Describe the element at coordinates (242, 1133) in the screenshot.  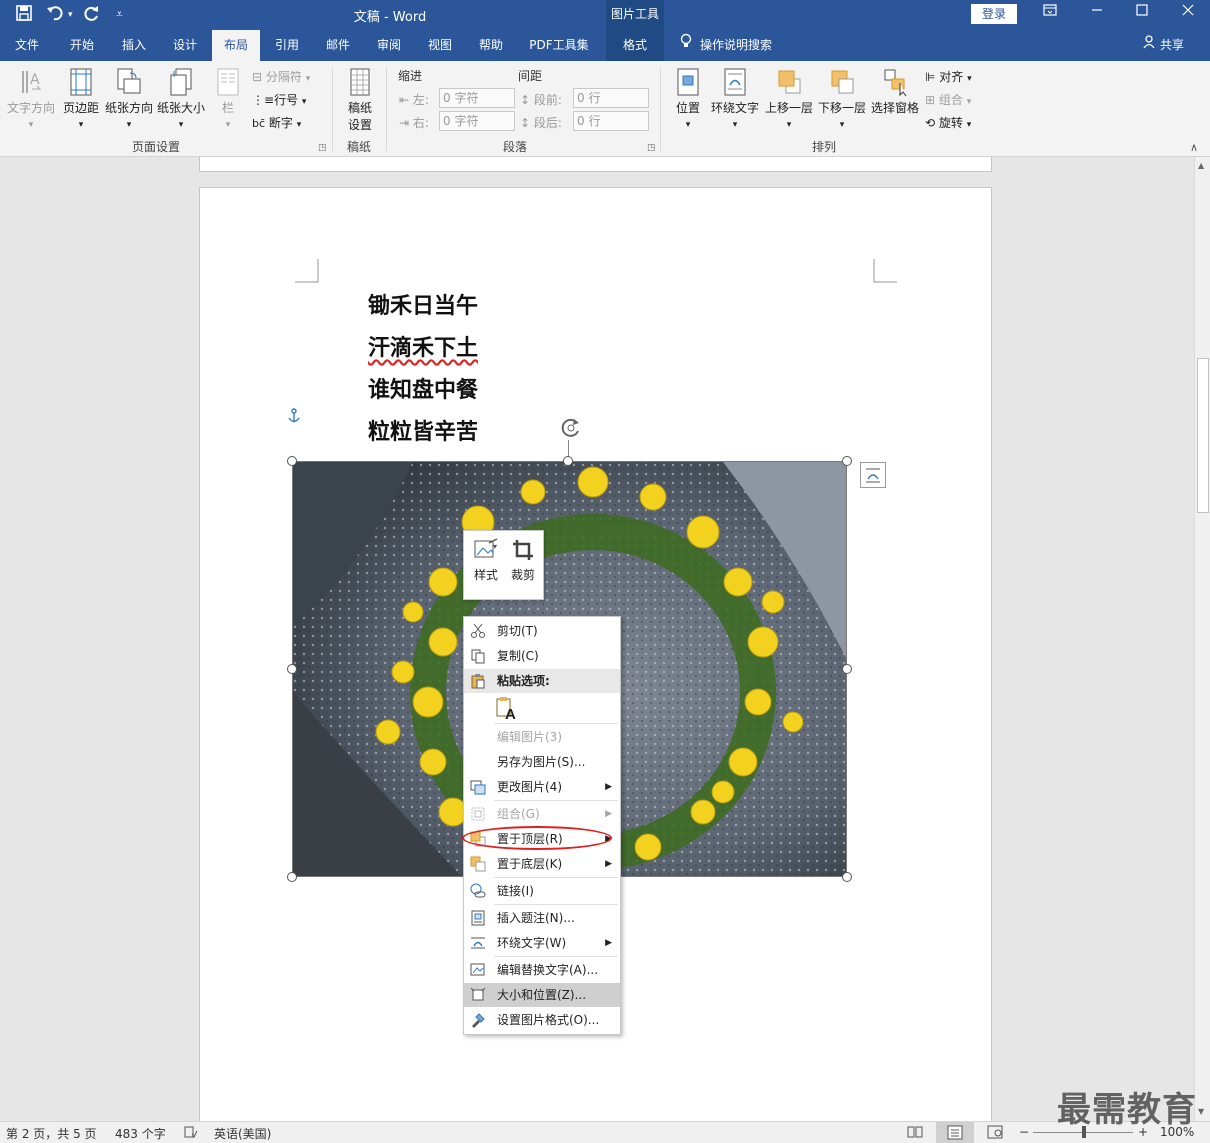
I see `language-indicator: 英语(美国)` at that location.